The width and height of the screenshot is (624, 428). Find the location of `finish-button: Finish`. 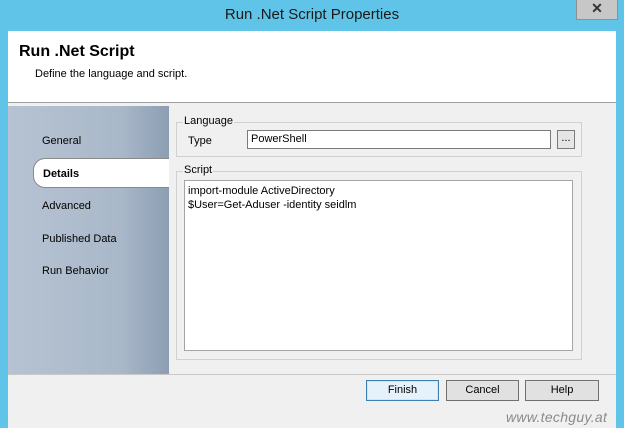

finish-button: Finish is located at coordinates (402, 390).